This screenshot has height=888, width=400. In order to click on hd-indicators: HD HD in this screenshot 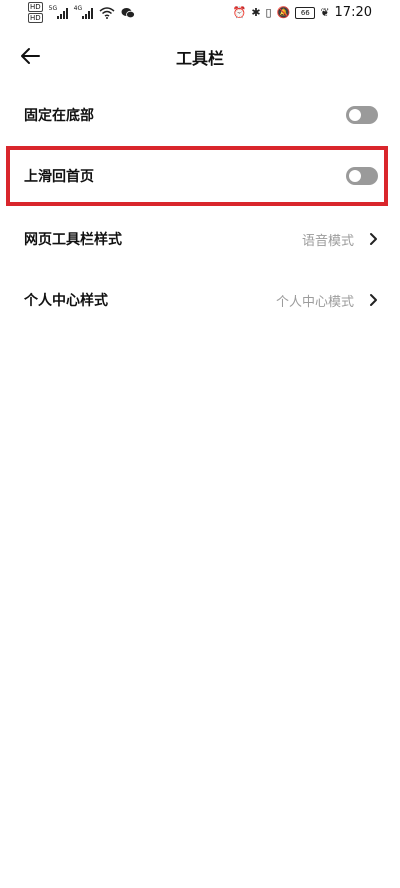, I will do `click(35, 12)`.